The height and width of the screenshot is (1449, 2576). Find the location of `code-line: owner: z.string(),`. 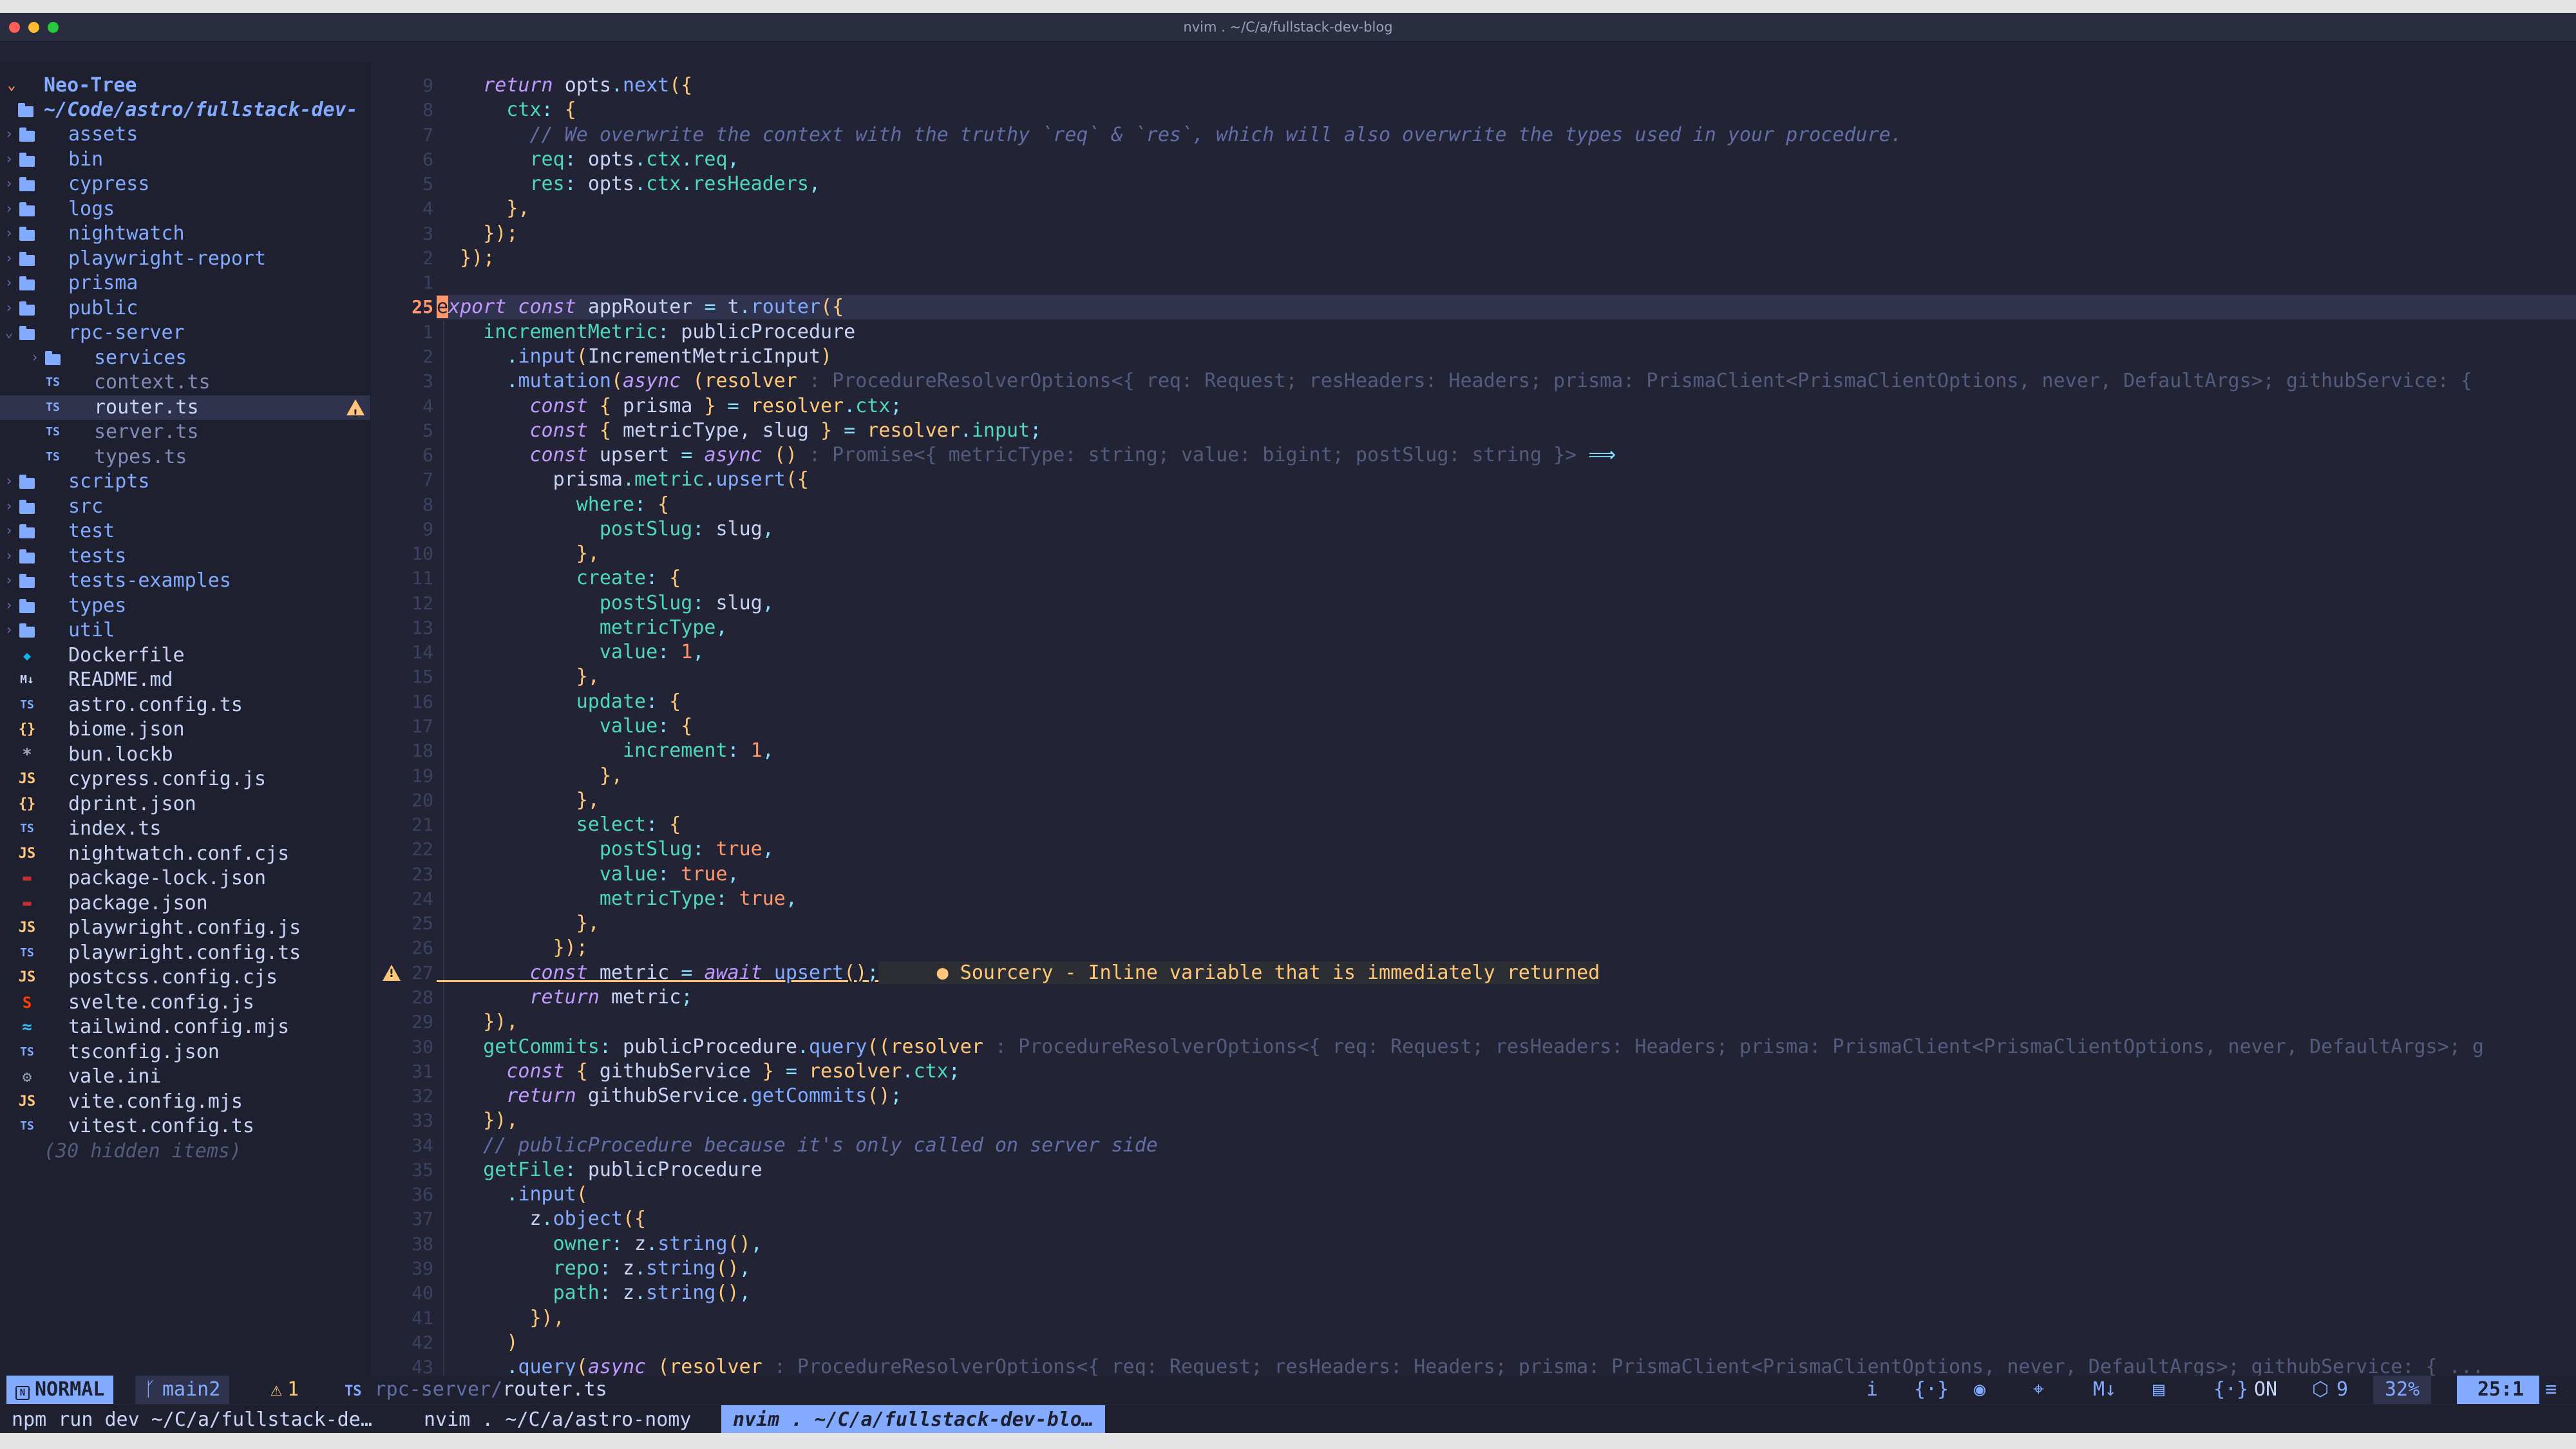

code-line: owner: z.string(), is located at coordinates (1506, 1244).